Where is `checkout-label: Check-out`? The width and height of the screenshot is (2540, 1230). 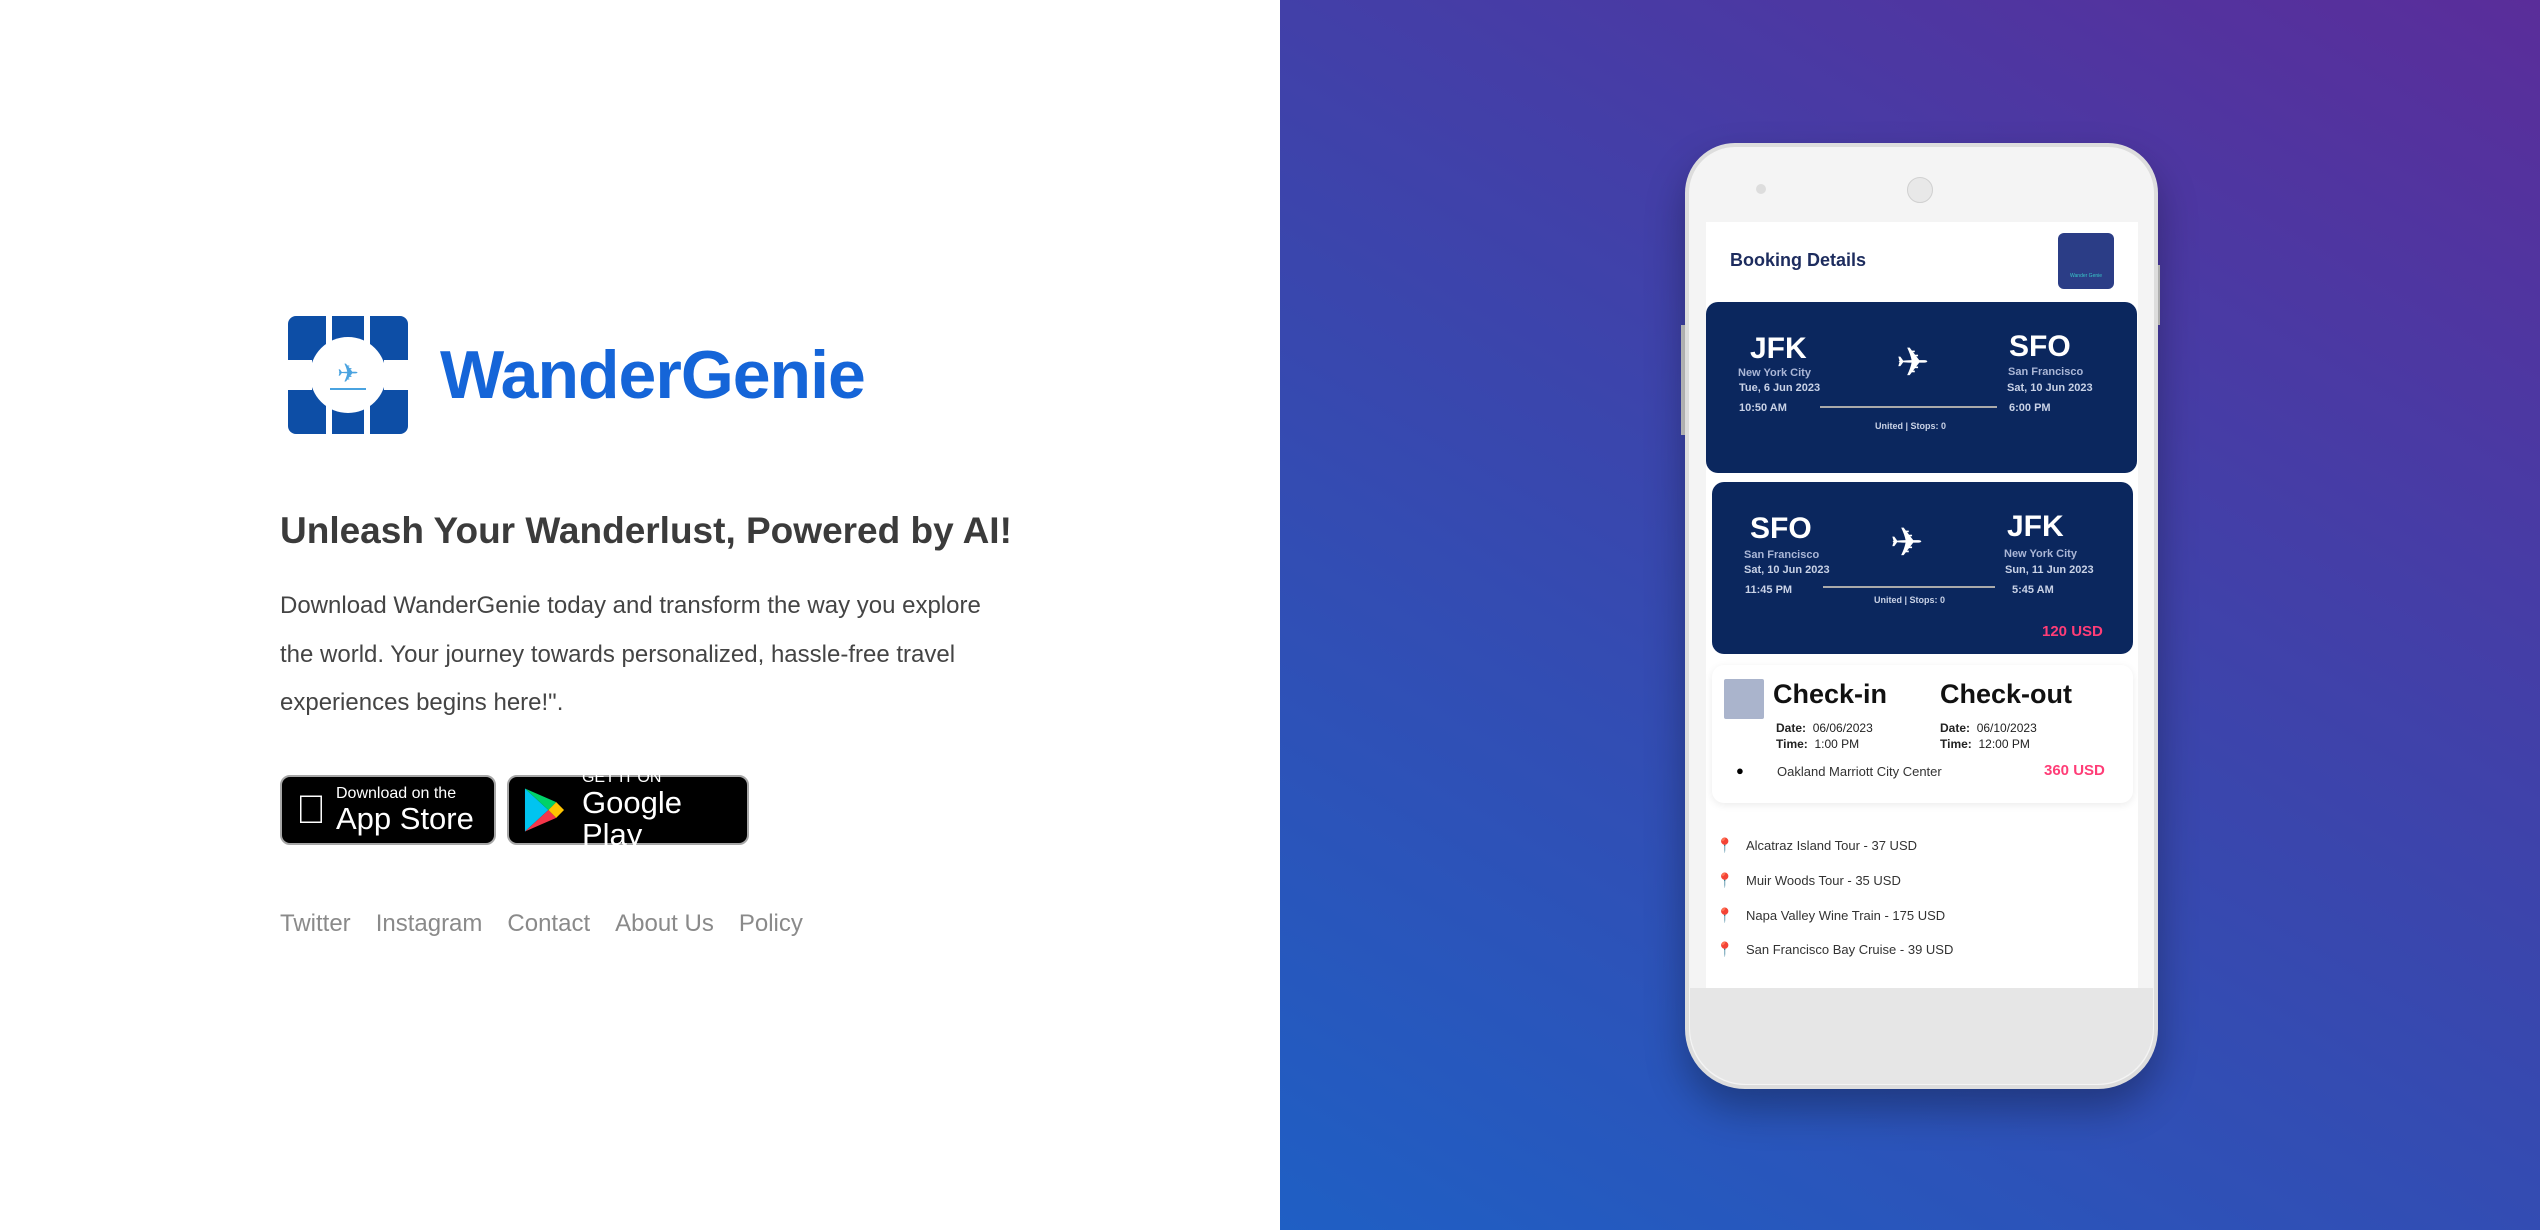 checkout-label: Check-out is located at coordinates (2006, 694).